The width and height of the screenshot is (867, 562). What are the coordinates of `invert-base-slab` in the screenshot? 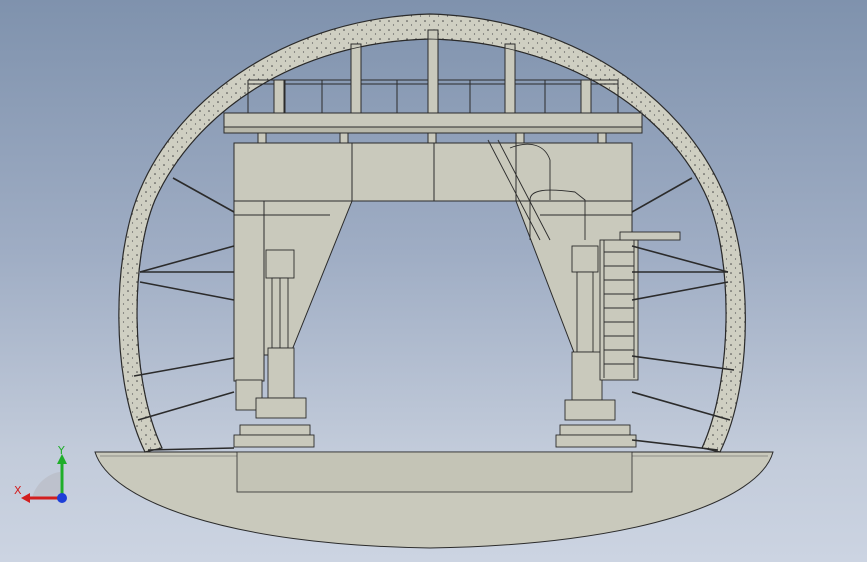 It's located at (434, 500).